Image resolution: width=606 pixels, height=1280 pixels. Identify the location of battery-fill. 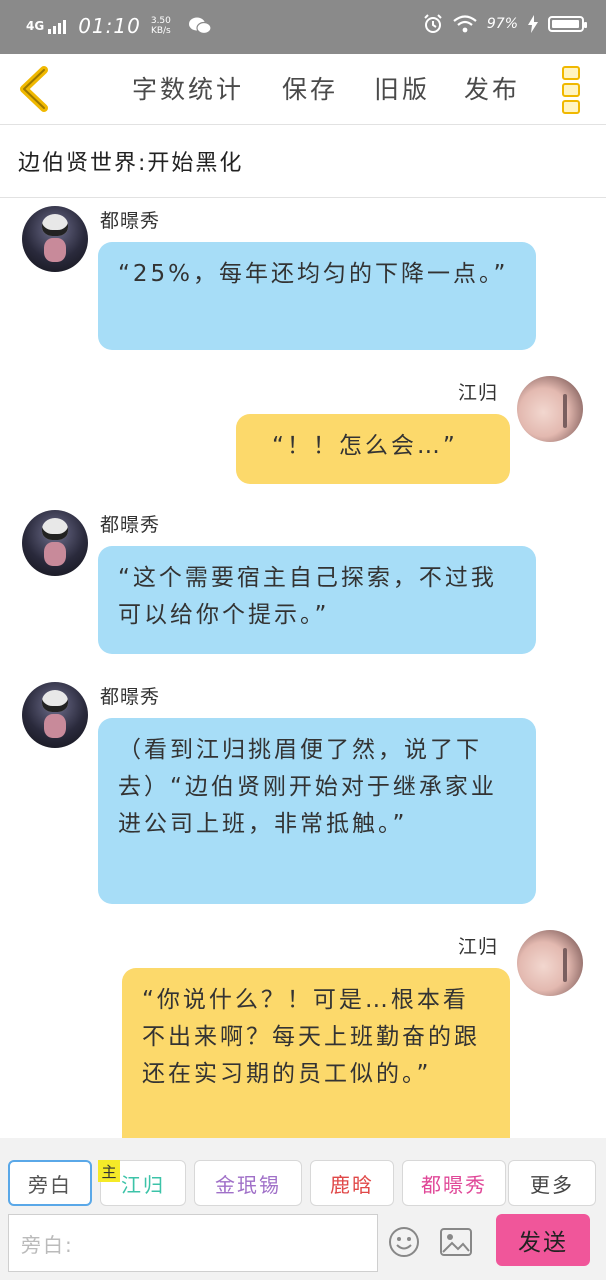
(566, 24).